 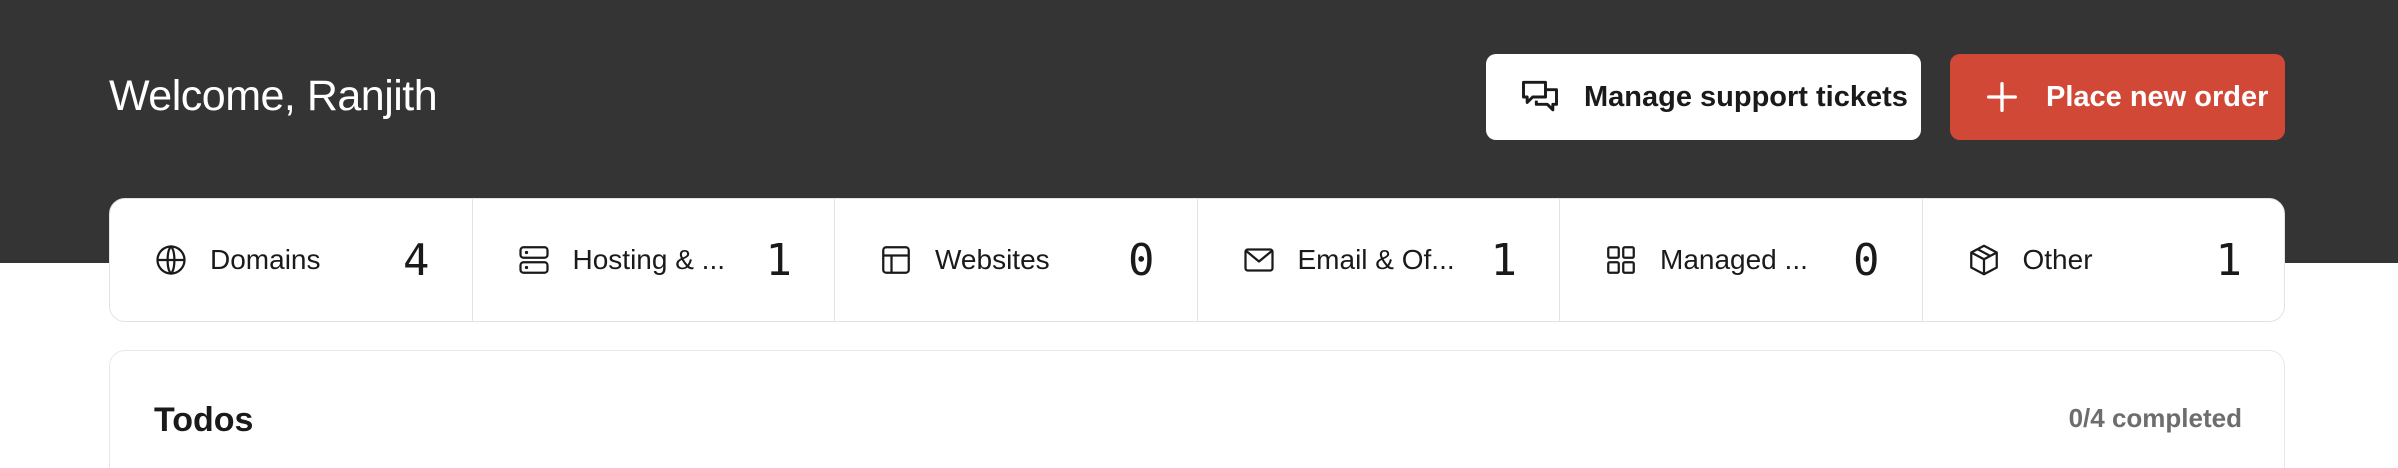 I want to click on chat-bubbles-icon, so click(x=1540, y=97).